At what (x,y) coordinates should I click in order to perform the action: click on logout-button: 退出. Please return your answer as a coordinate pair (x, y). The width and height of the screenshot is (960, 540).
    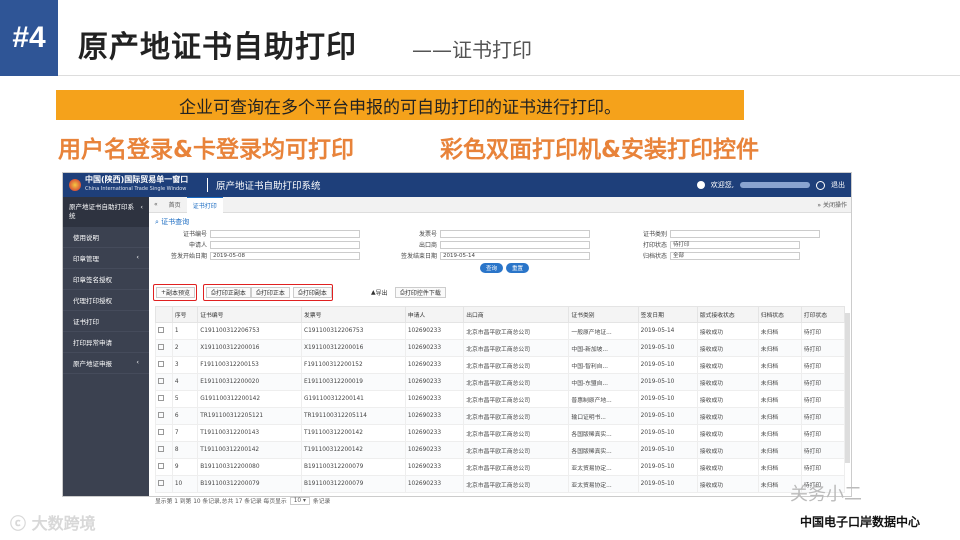
    Looking at the image, I should click on (838, 185).